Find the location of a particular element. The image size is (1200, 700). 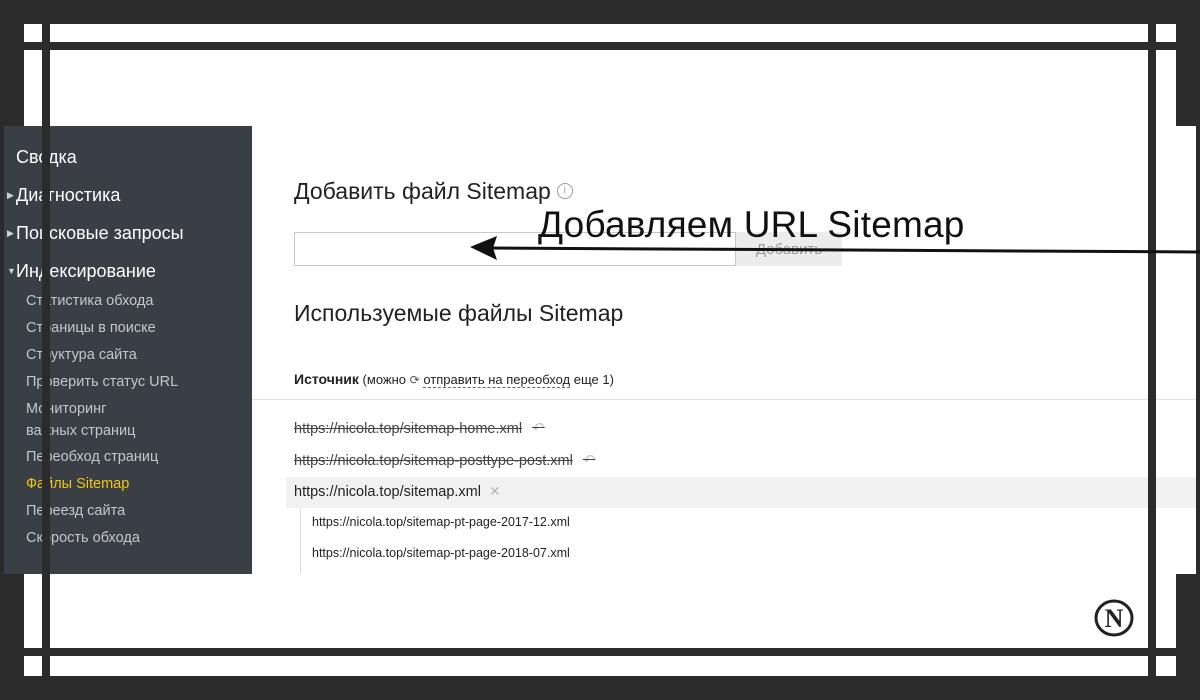

annotation-arrow is located at coordinates (835, 248).